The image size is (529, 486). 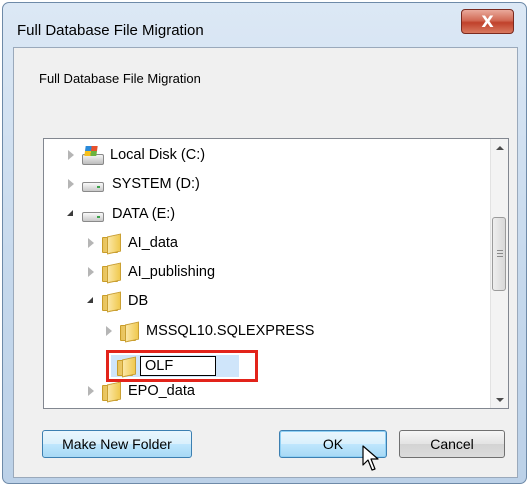 What do you see at coordinates (117, 444) in the screenshot?
I see `make-new-folder-button: Make New Folder` at bounding box center [117, 444].